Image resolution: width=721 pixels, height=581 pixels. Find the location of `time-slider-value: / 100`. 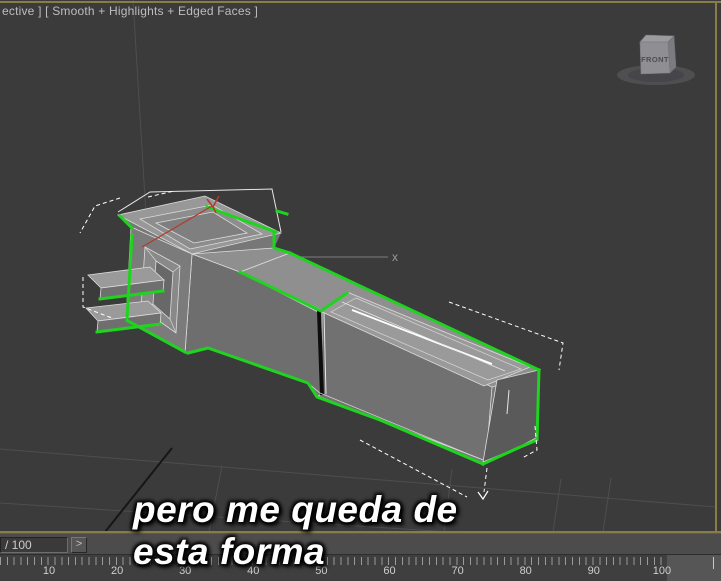

time-slider-value: / 100 is located at coordinates (34, 545).